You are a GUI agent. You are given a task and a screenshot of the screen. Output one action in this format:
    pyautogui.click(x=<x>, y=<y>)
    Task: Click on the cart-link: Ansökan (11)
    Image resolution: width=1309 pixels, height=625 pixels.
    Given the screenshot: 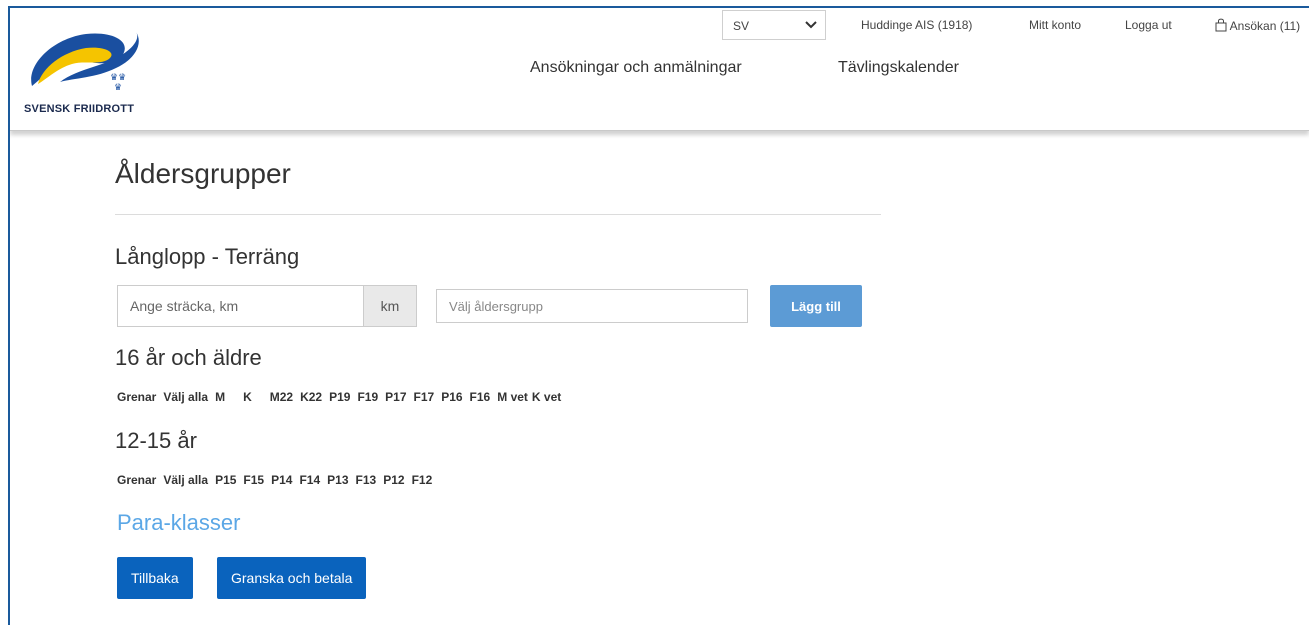 What is the action you would take?
    pyautogui.click(x=1257, y=25)
    